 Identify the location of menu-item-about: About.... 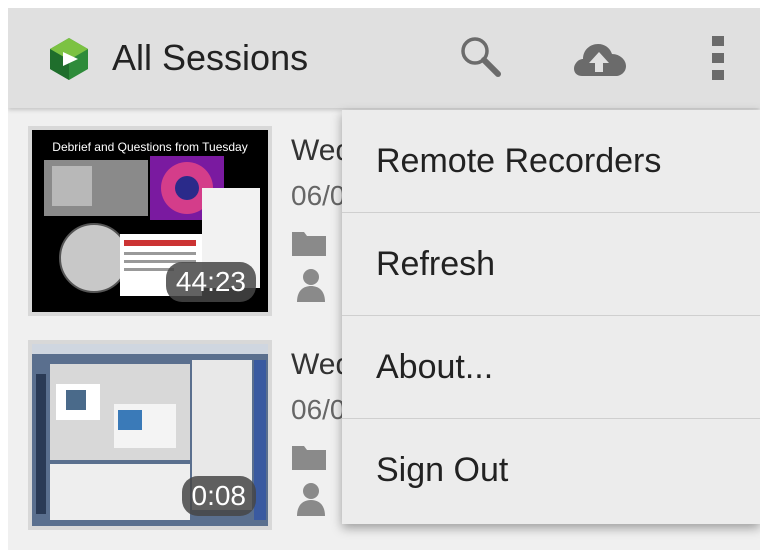
(551, 367).